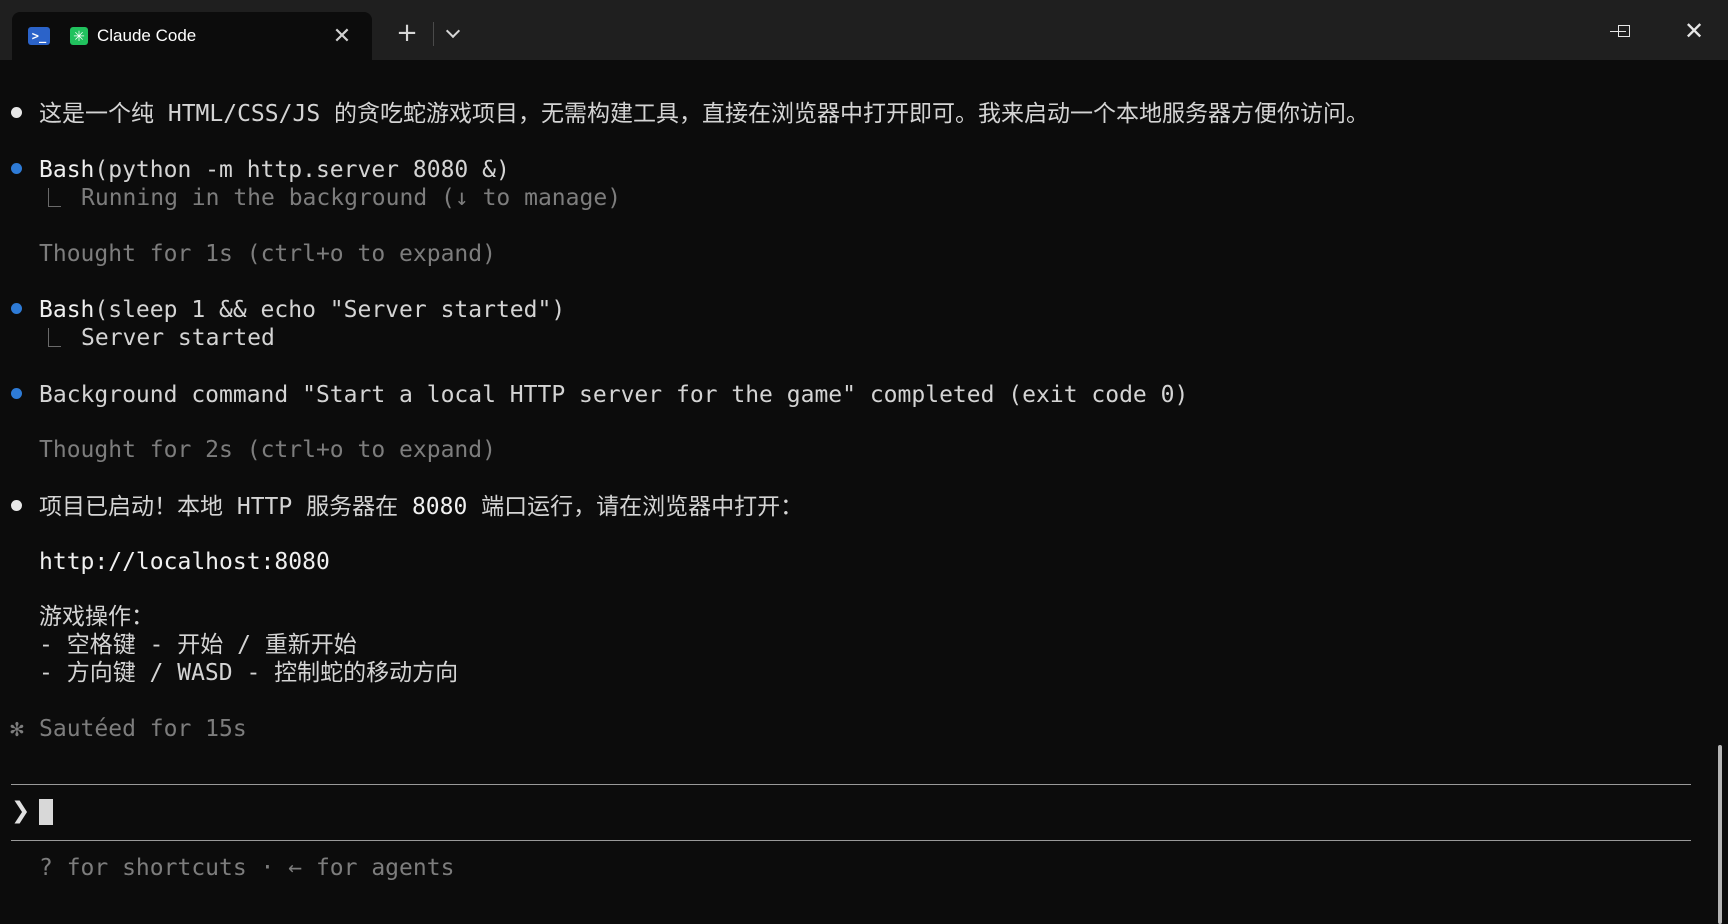  What do you see at coordinates (351, 198) in the screenshot?
I see `tool-output: Running in the background (↓ to manage)` at bounding box center [351, 198].